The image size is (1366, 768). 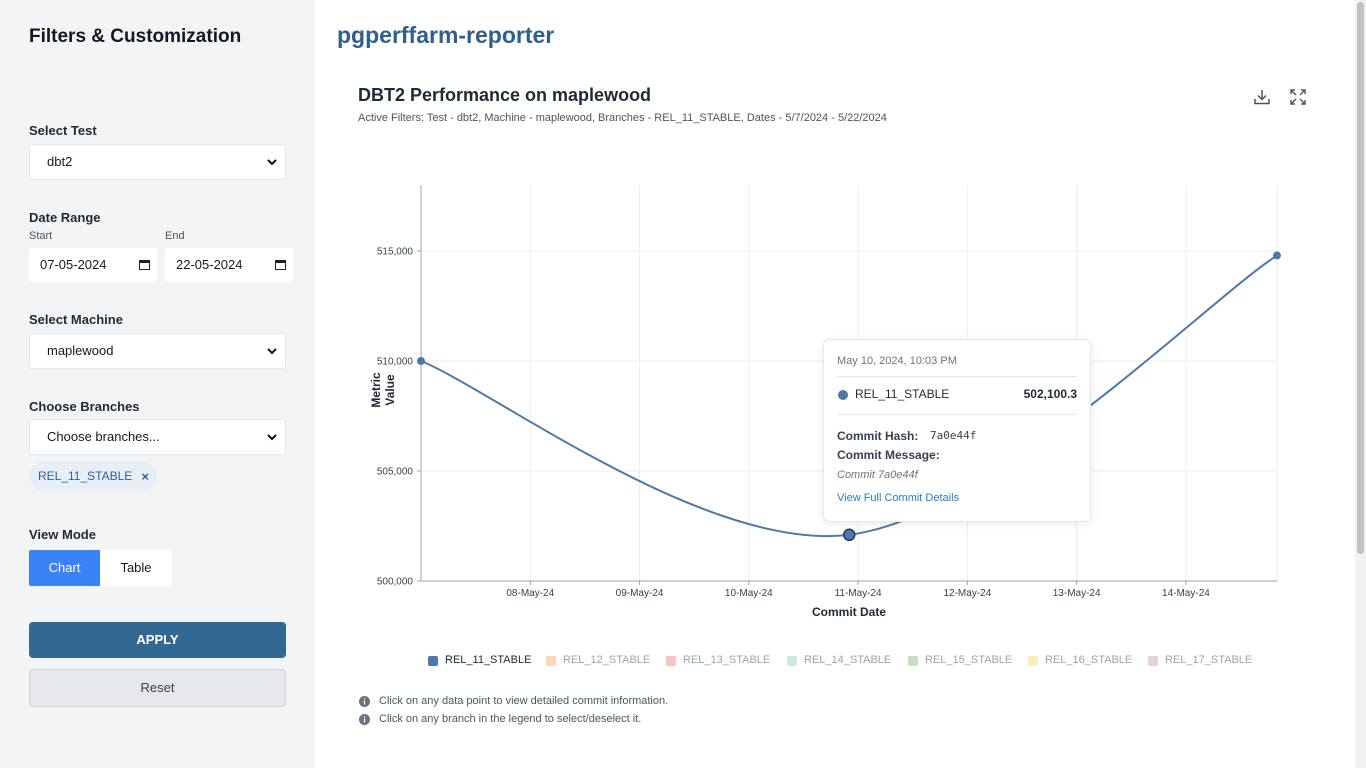 I want to click on date-range-label: Date Range, so click(x=65, y=217).